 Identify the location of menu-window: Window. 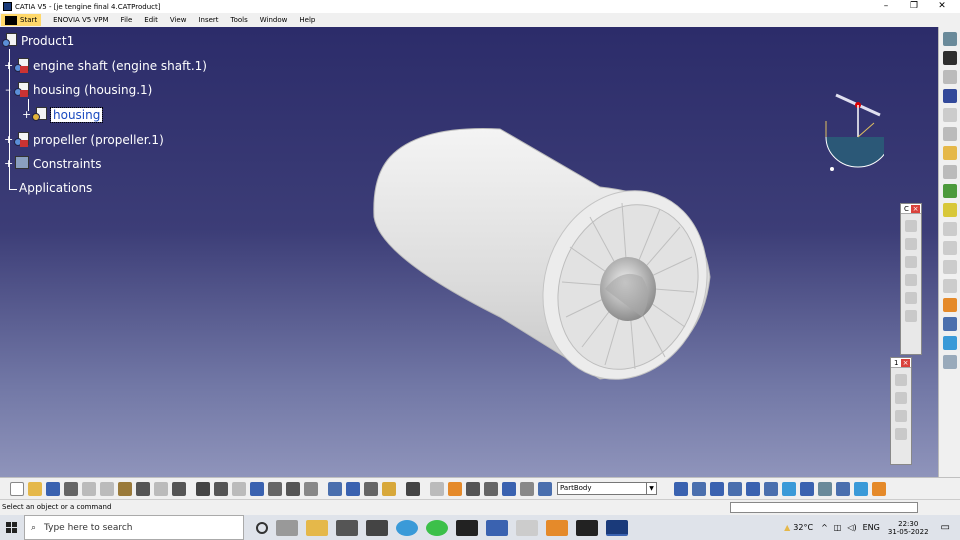
(274, 20).